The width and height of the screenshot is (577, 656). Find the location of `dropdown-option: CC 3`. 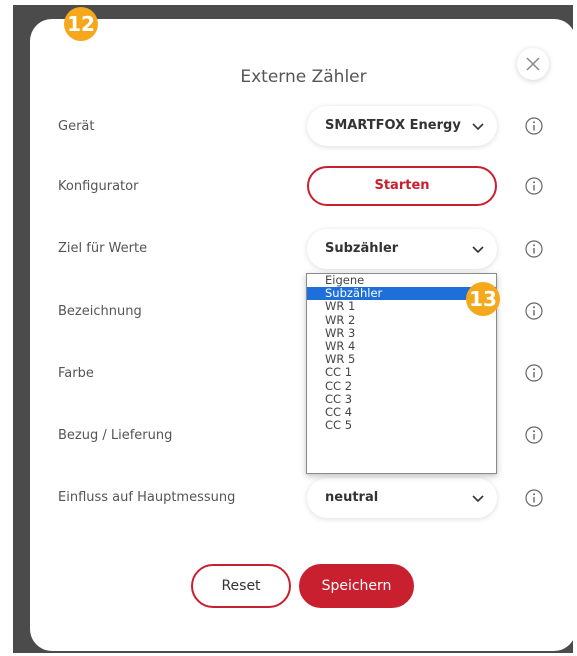

dropdown-option: CC 3 is located at coordinates (401, 399).